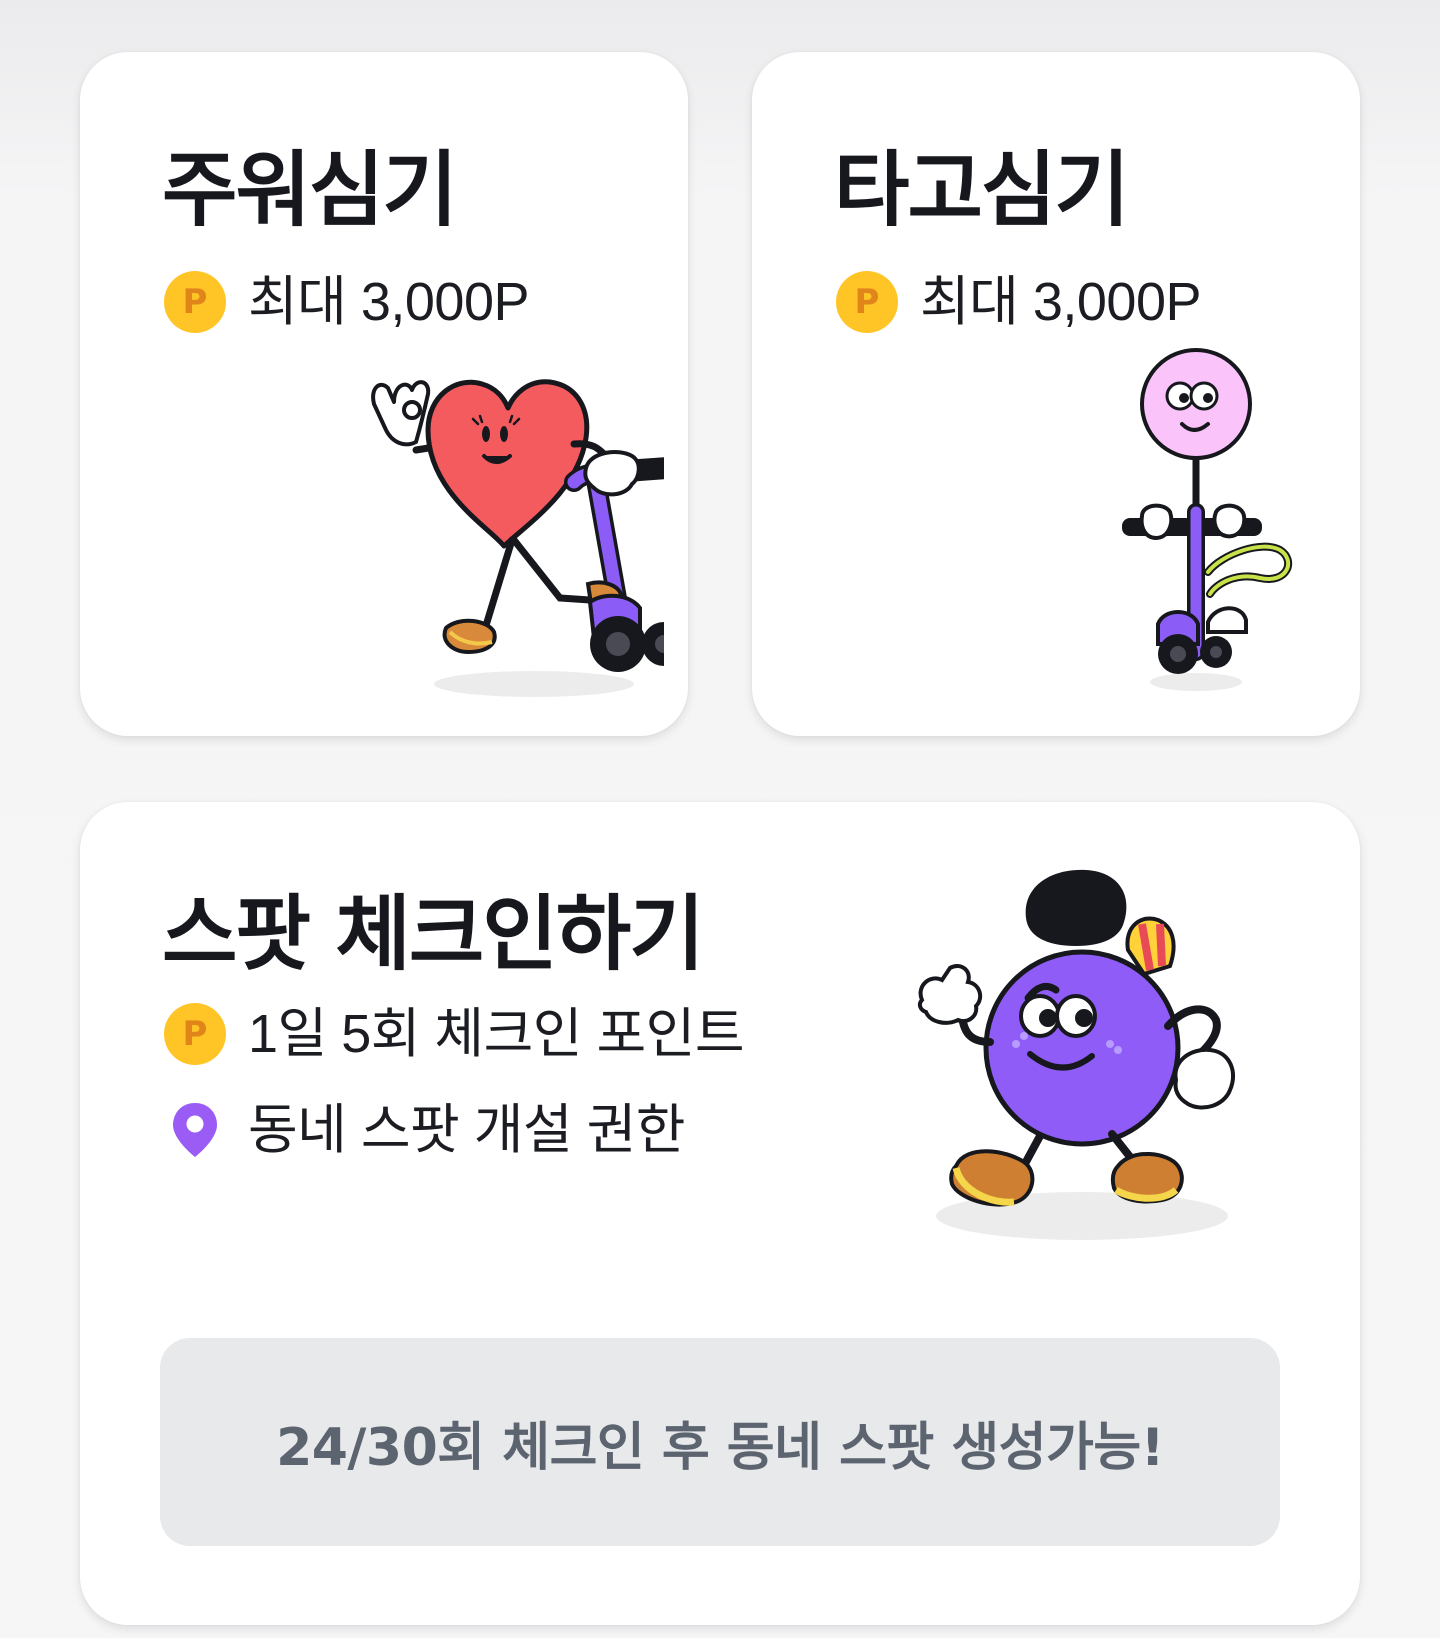 This screenshot has height=1638, width=1440. Describe the element at coordinates (195, 1130) in the screenshot. I see `location-pin-icon` at that location.